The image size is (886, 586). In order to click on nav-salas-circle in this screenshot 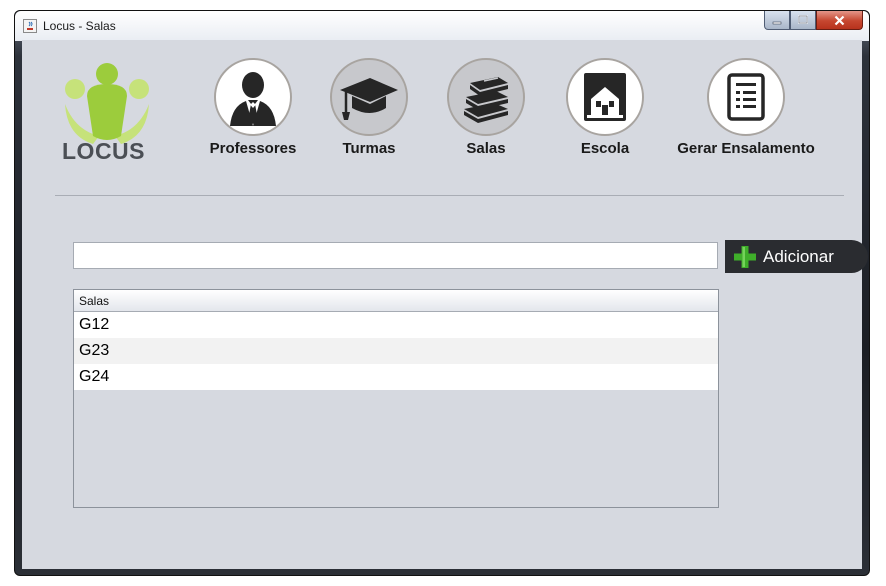, I will do `click(486, 97)`.